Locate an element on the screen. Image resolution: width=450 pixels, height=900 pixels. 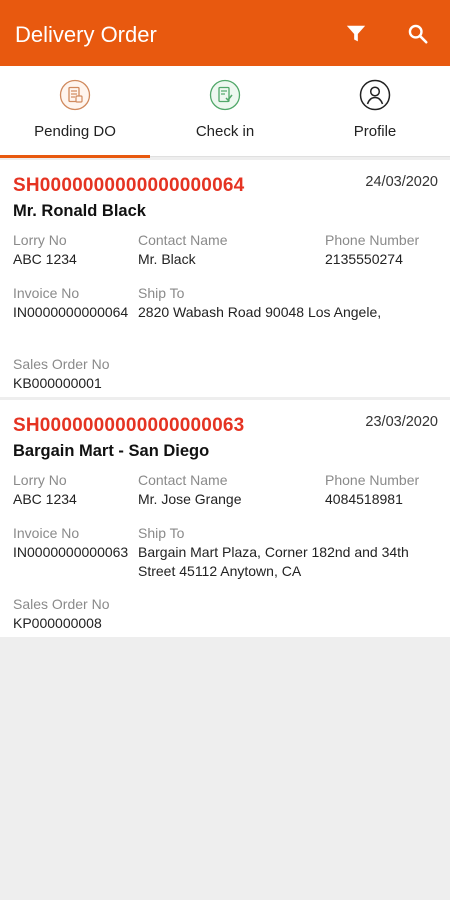
search-icon is located at coordinates (418, 34).